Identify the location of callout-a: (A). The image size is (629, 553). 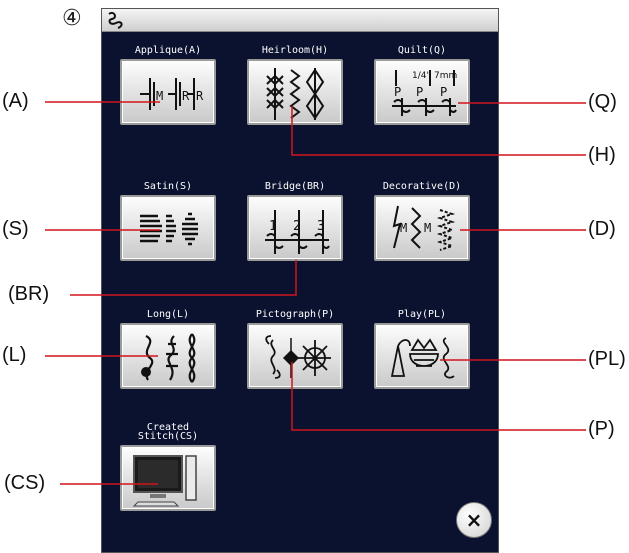
(15, 101).